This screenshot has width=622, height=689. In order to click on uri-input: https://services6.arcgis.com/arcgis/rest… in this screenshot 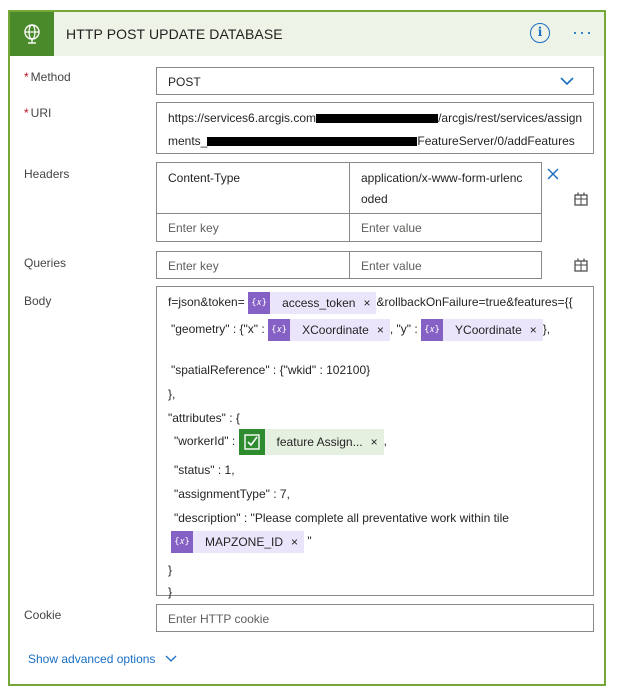, I will do `click(375, 128)`.